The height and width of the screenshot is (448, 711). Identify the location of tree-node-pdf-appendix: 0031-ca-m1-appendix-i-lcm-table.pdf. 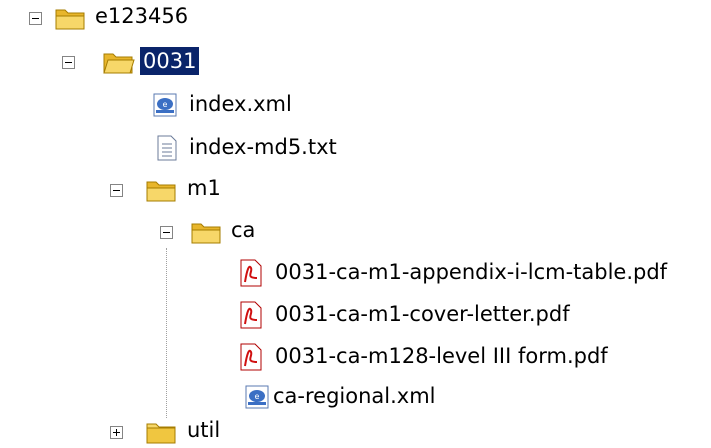
(355, 273).